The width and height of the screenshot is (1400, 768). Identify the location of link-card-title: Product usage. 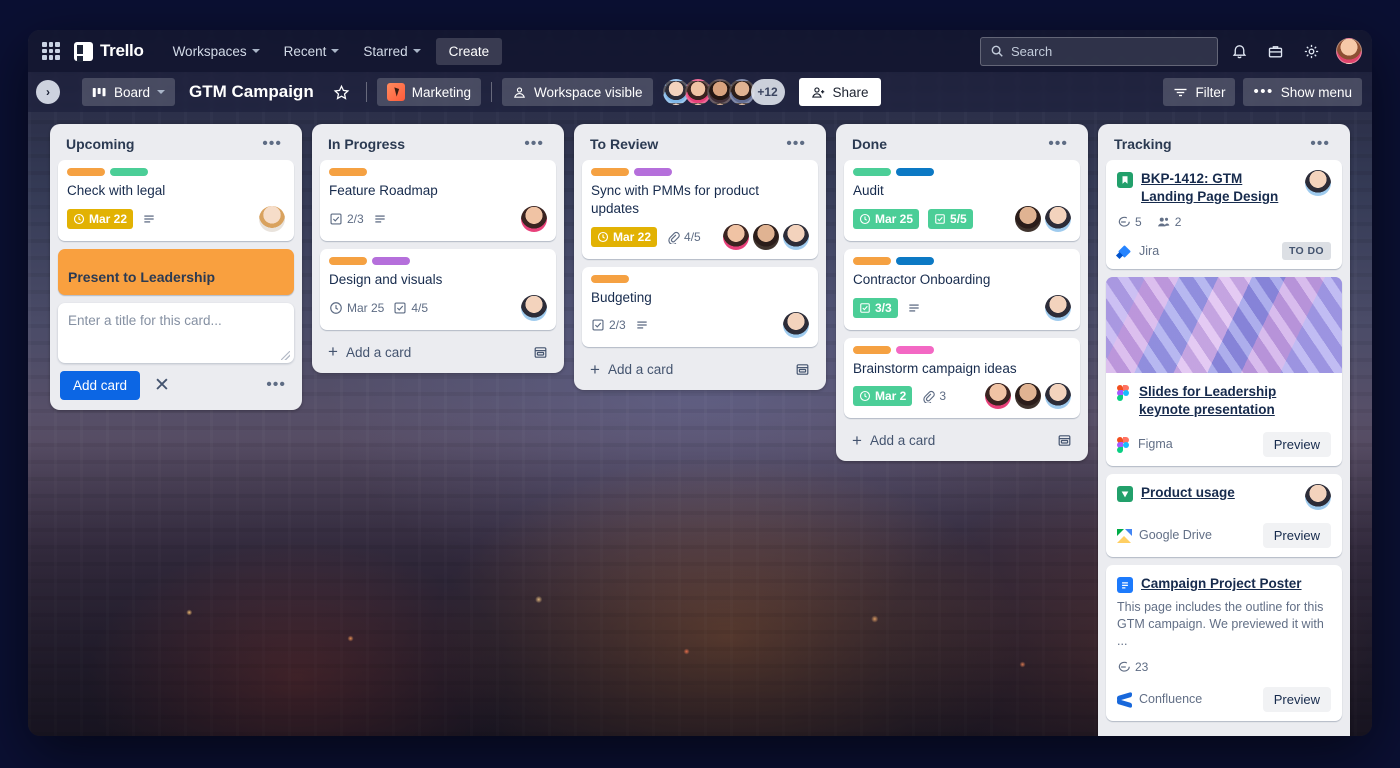
(1219, 493).